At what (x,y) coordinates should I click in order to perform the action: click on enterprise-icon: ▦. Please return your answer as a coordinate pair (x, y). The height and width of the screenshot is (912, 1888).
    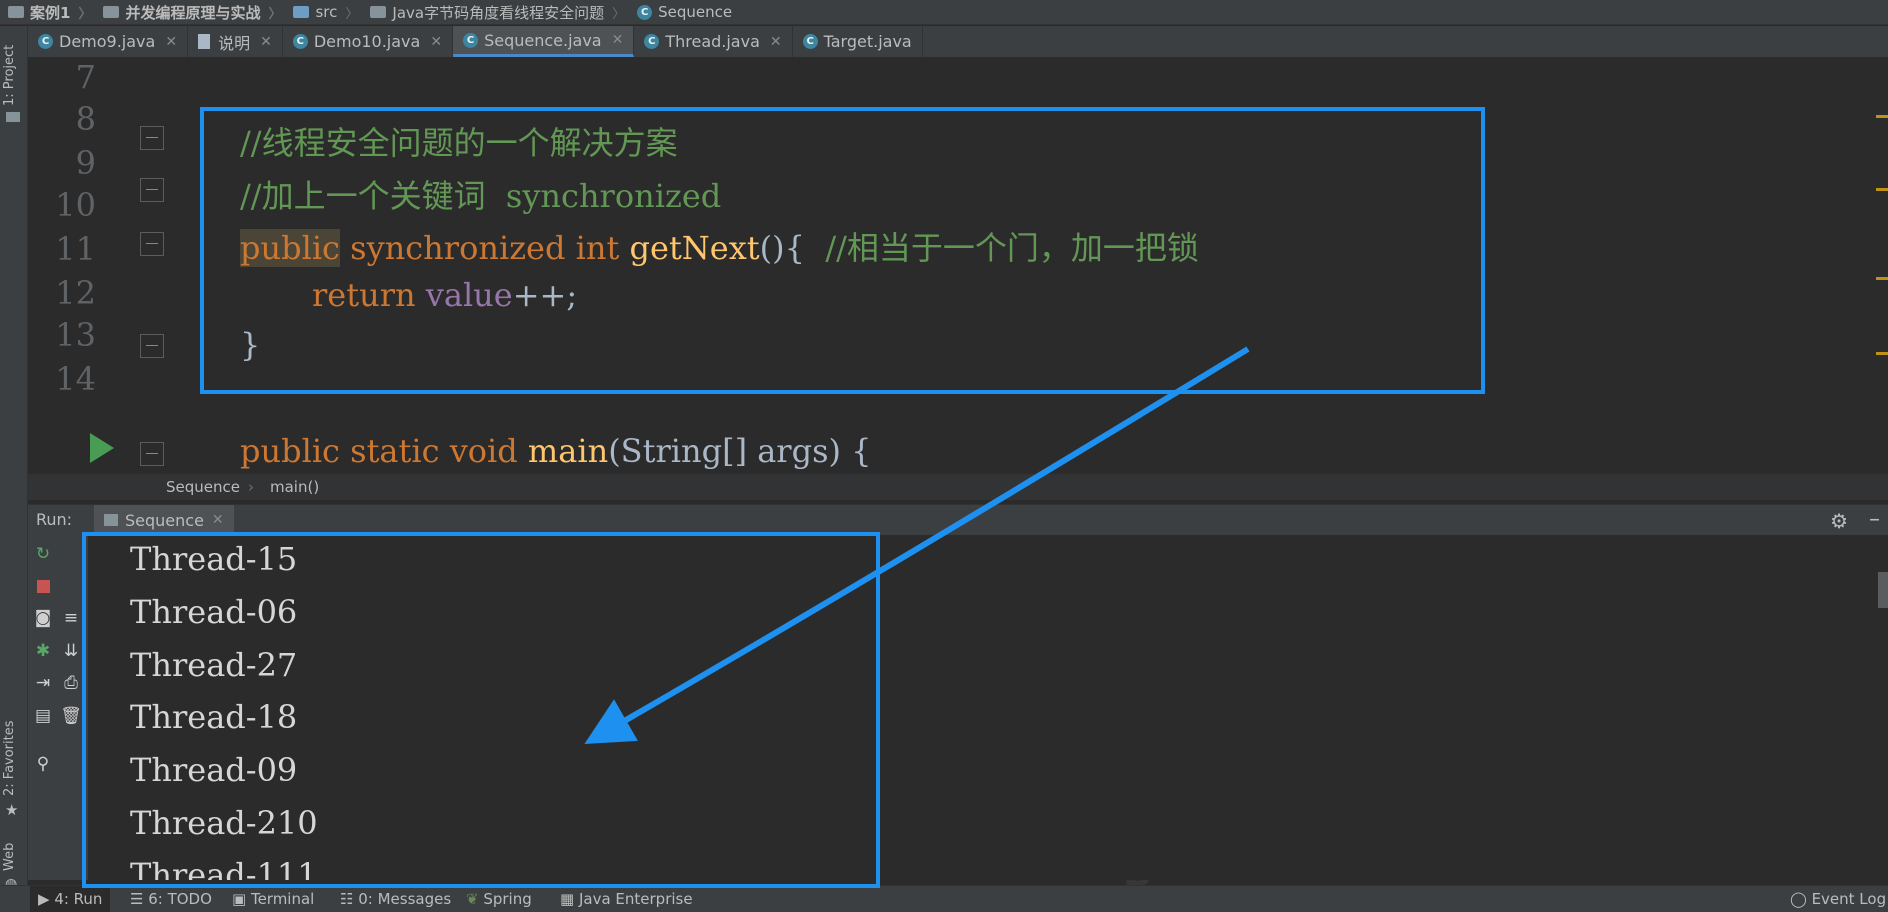
    Looking at the image, I should click on (569, 899).